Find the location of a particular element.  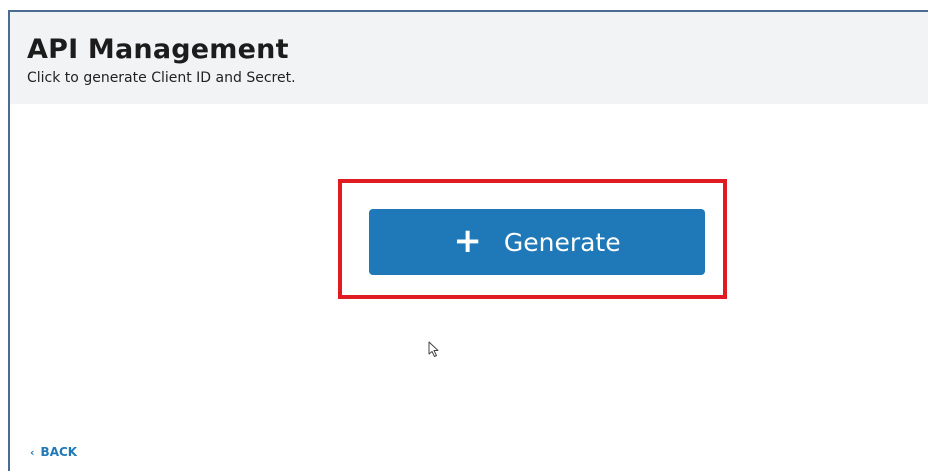

mouse-cursor-icon is located at coordinates (433, 349).